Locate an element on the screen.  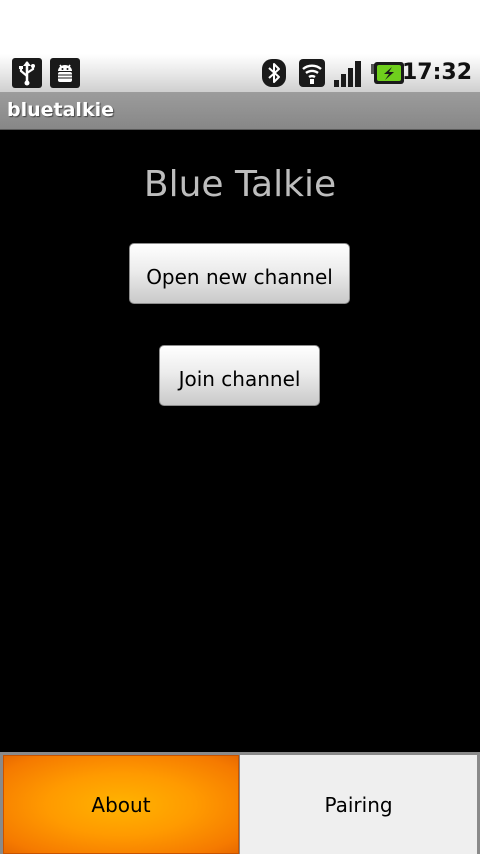
top-blank-area is located at coordinates (240, 27).